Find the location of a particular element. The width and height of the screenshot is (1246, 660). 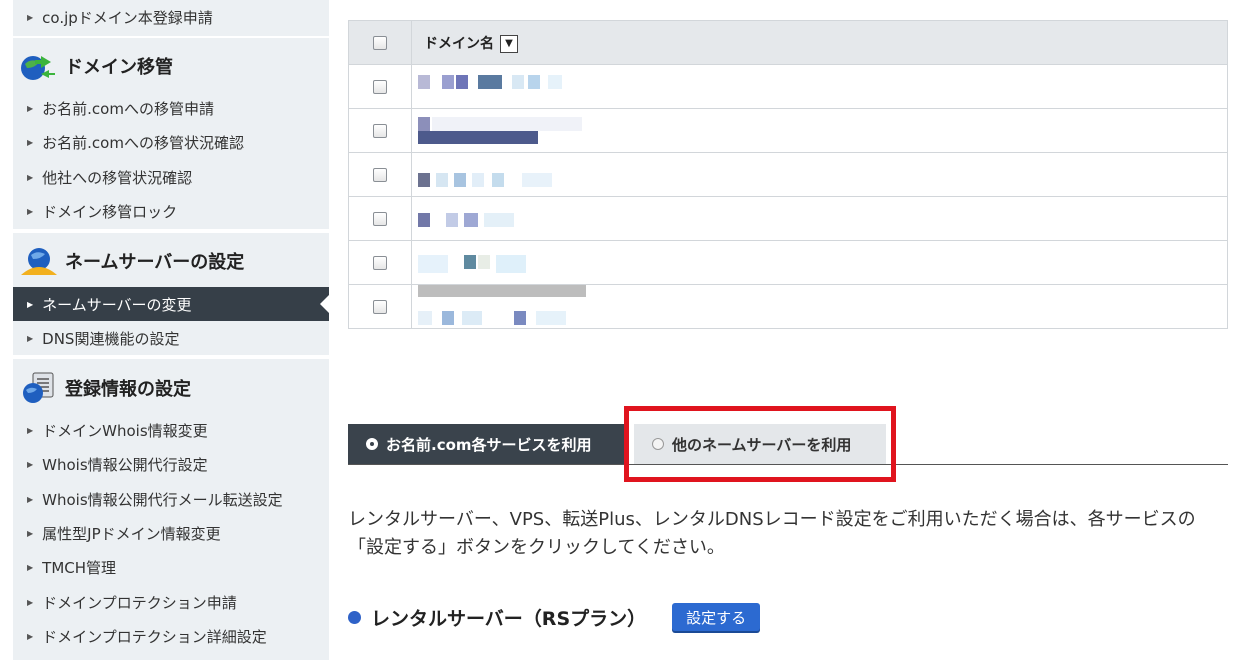

sidebar-item-transfer-out-status: ▶ 他社への移管状況確認 is located at coordinates (171, 177).